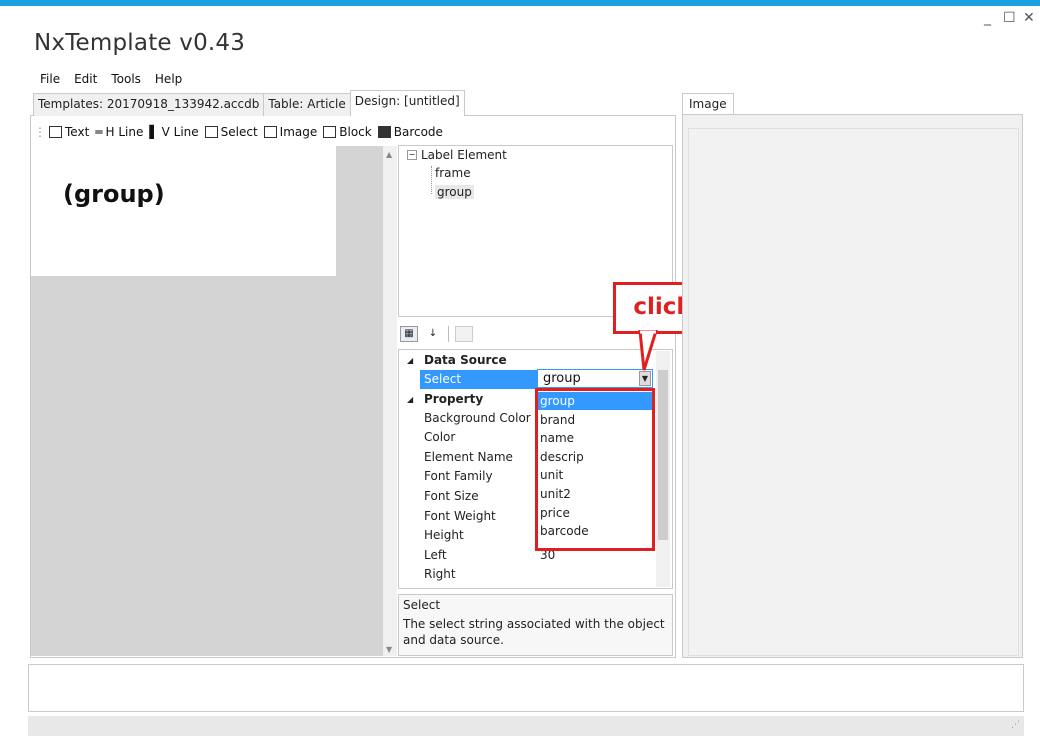 The height and width of the screenshot is (756, 1040). I want to click on block-tool-button: Block, so click(347, 132).